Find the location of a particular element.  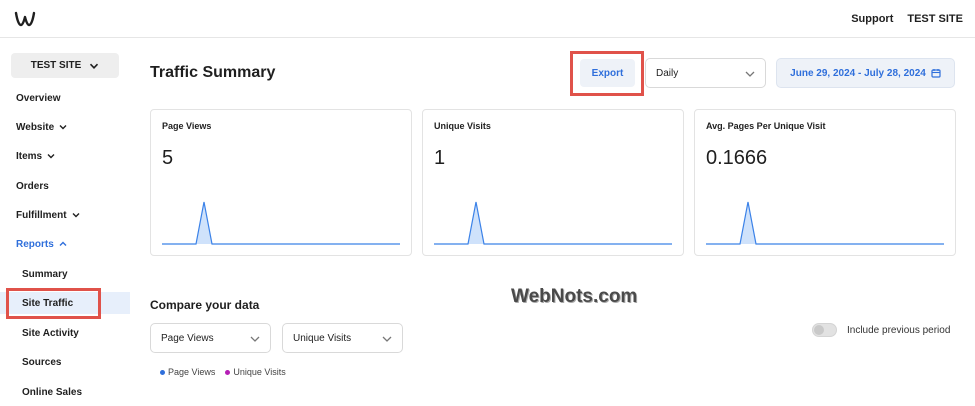

sidebar-item-fulfillment: Fulfillment is located at coordinates (65, 215).